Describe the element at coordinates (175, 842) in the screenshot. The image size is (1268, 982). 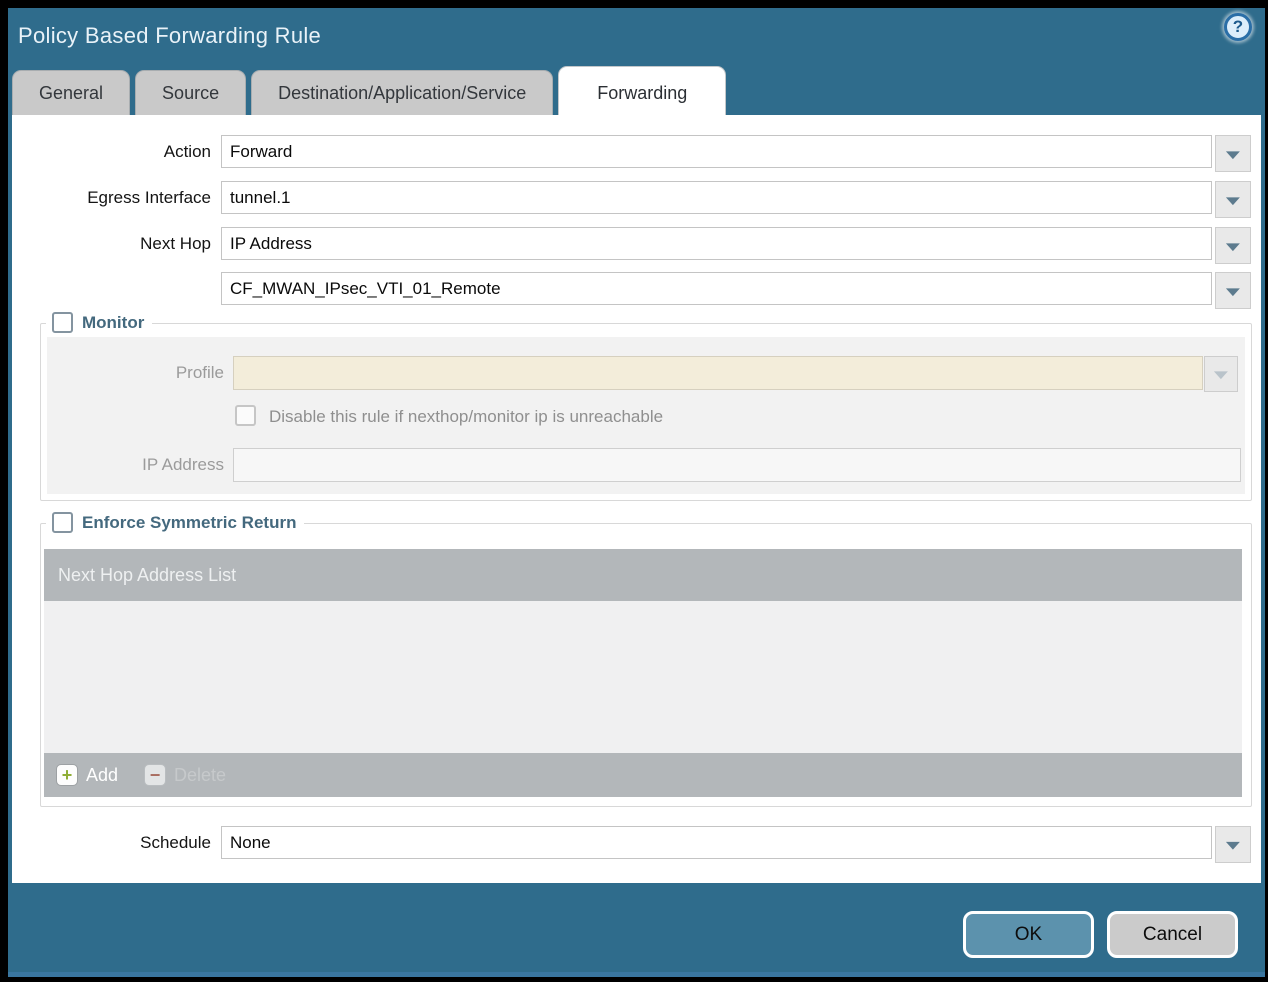
I see `schedule-label: Schedule` at that location.